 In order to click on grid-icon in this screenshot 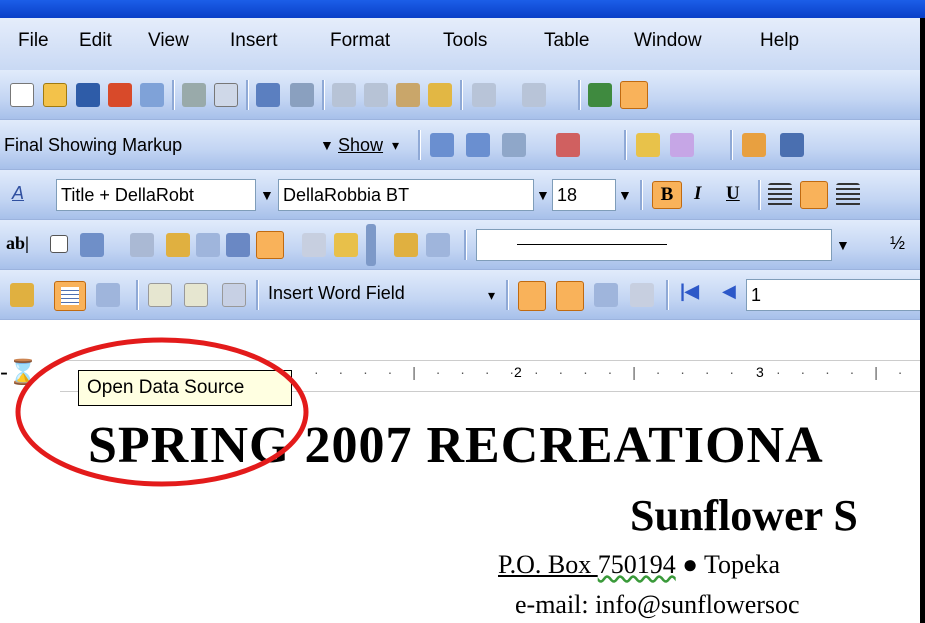, I will do `click(70, 296)`.